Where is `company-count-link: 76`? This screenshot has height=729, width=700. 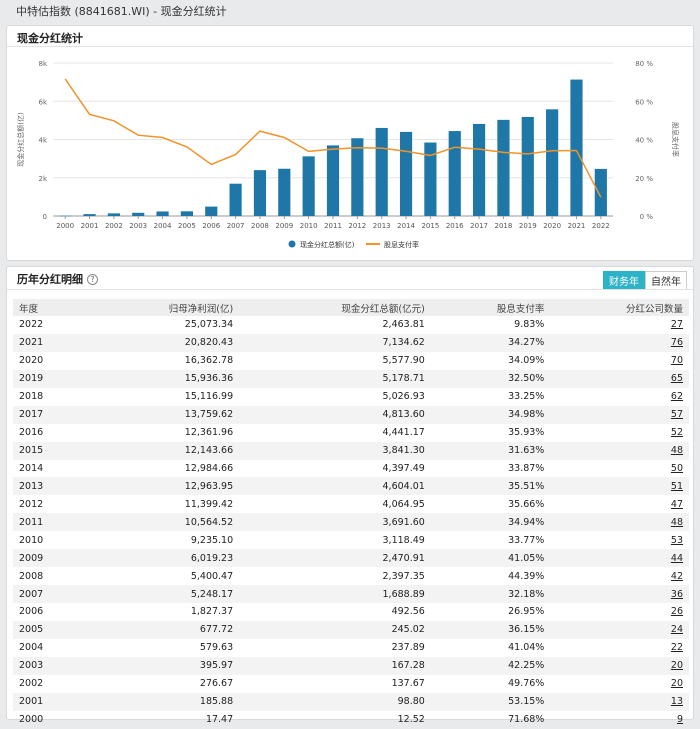 company-count-link: 76 is located at coordinates (677, 342).